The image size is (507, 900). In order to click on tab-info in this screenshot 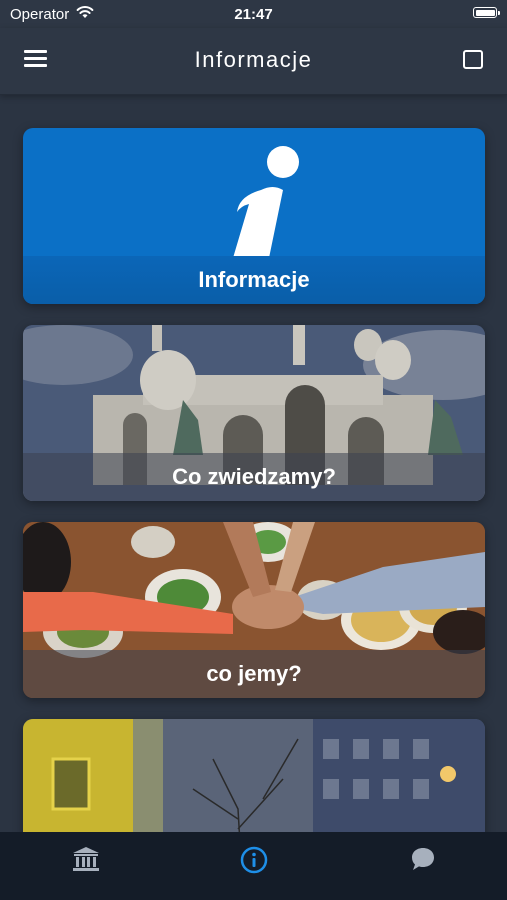, I will do `click(254, 862)`.